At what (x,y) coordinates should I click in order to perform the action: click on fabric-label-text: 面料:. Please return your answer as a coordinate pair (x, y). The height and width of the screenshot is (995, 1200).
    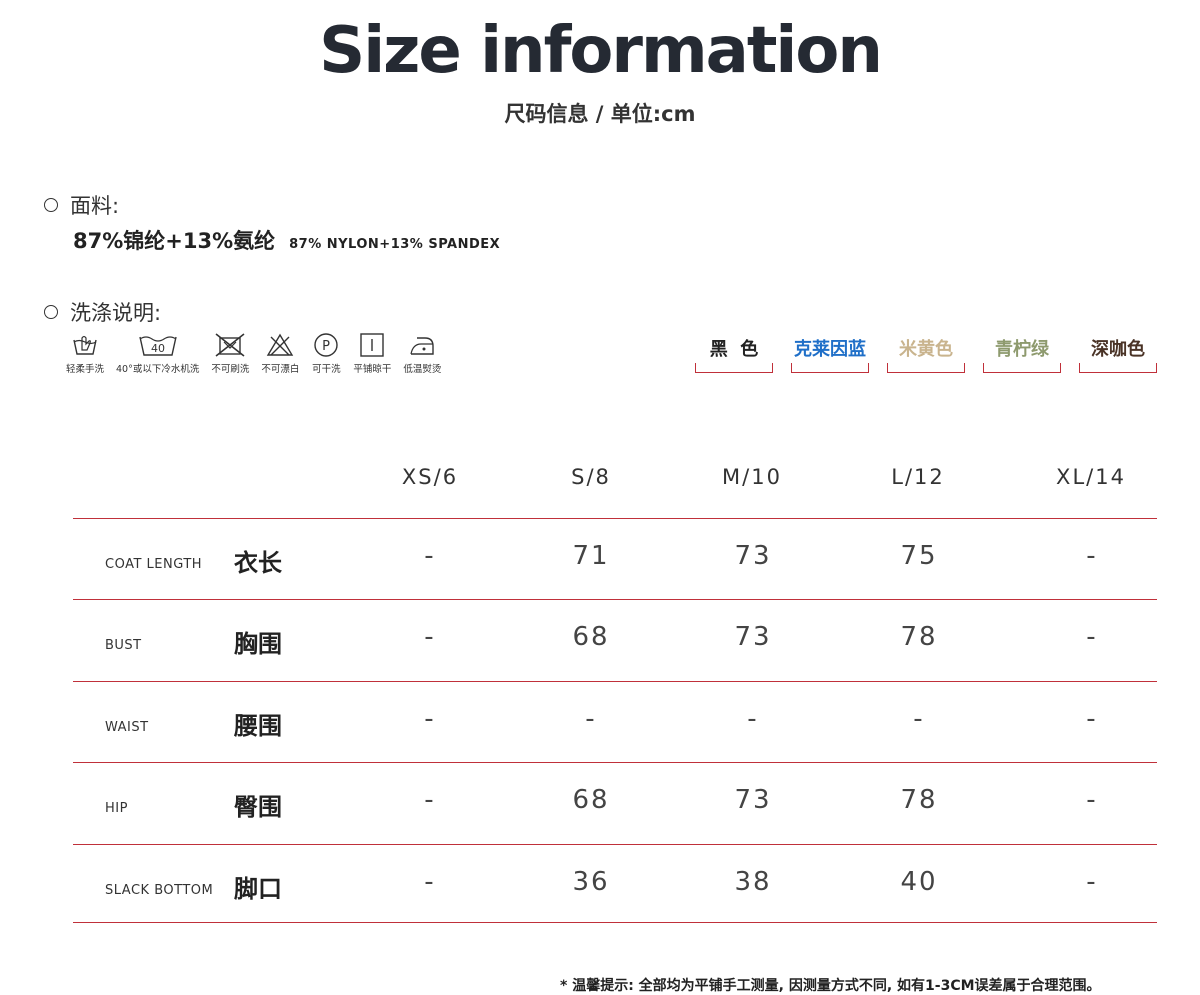
    Looking at the image, I should click on (95, 206).